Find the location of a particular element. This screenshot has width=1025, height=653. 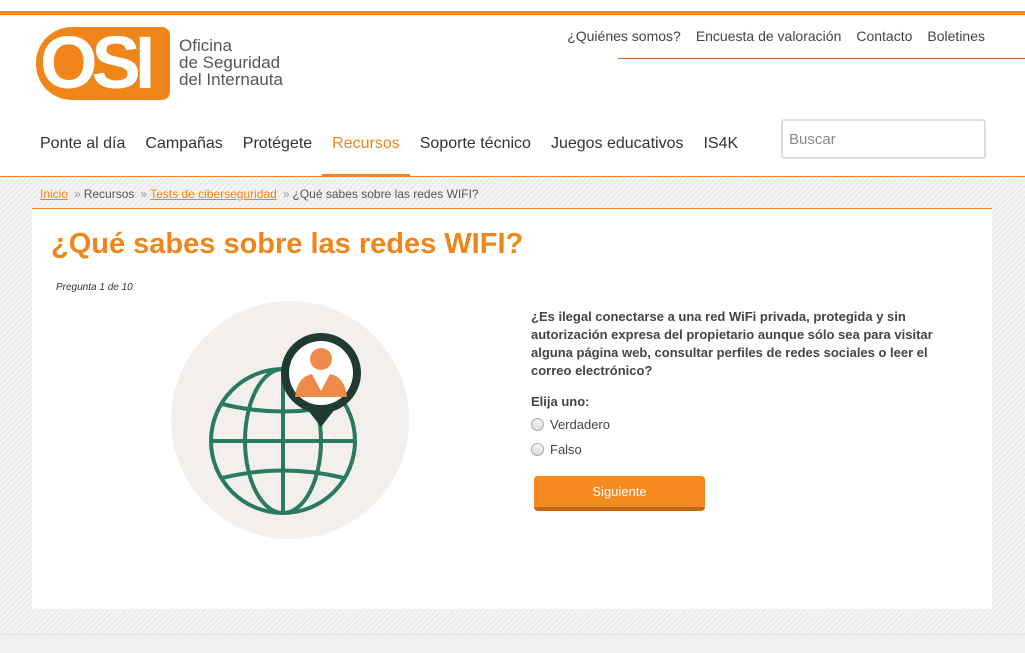

top-link-boletines: Boletines is located at coordinates (956, 36).